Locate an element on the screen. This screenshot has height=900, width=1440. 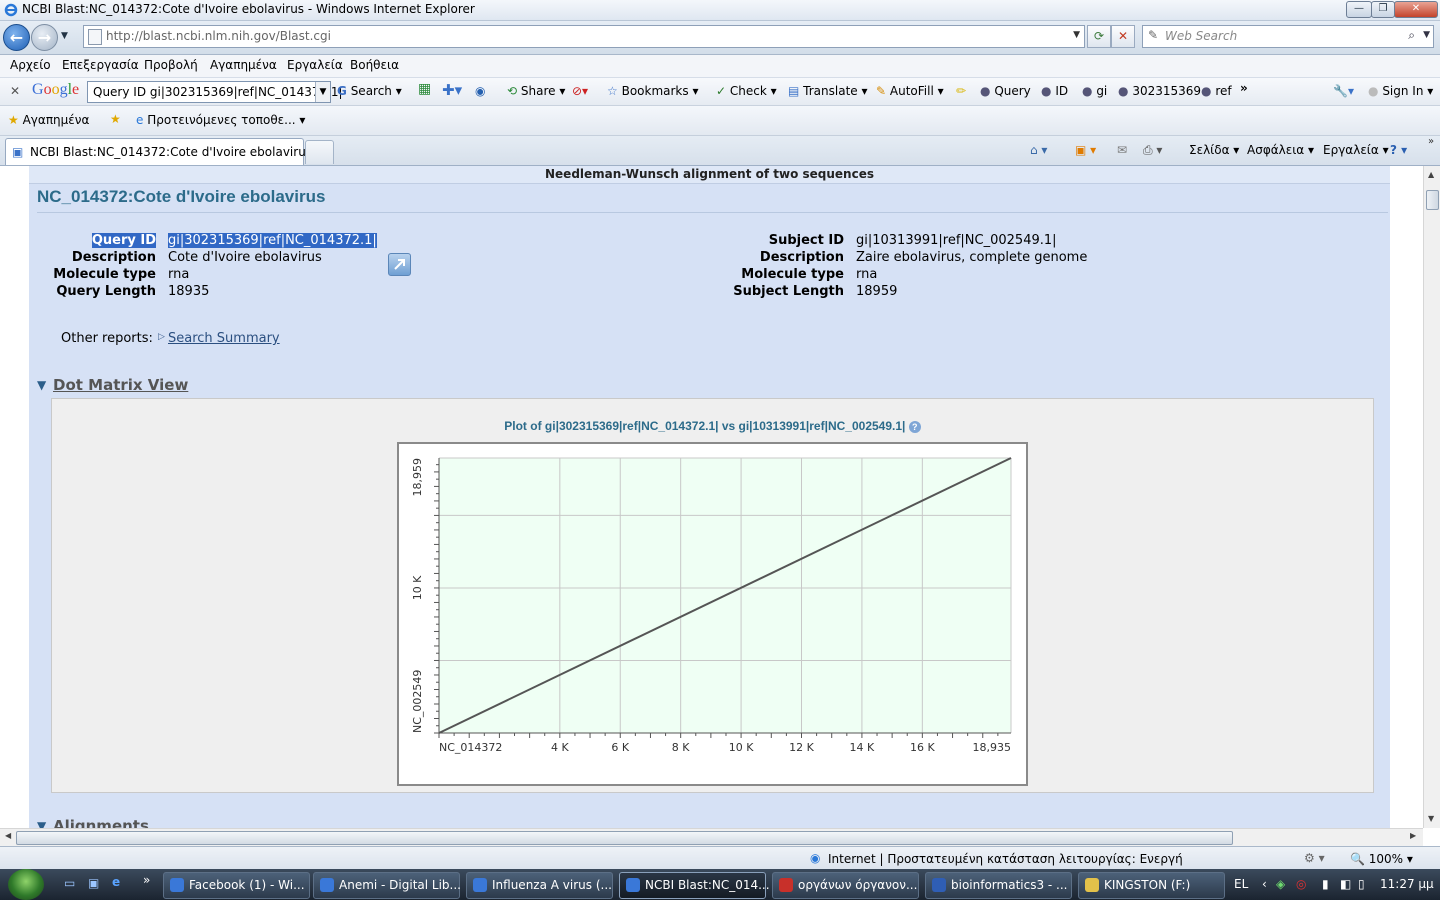
network-tray-icon: ◈ is located at coordinates (1280, 884).